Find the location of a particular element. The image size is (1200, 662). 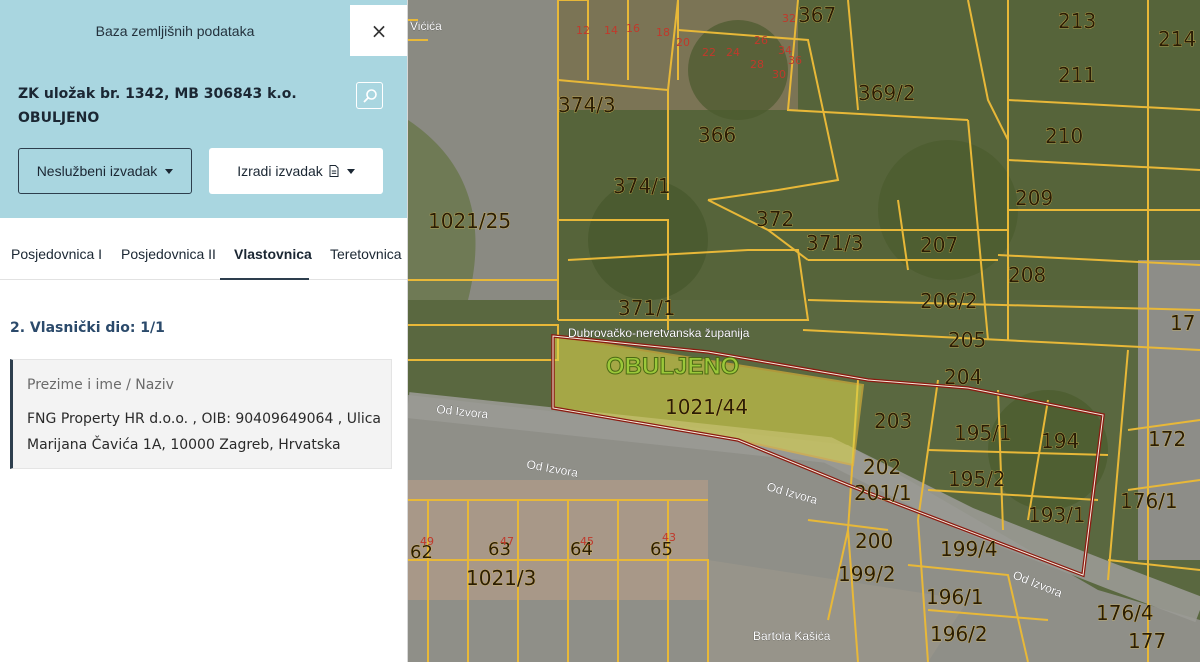

create-extract-button: Izradi izvadak is located at coordinates (296, 171).